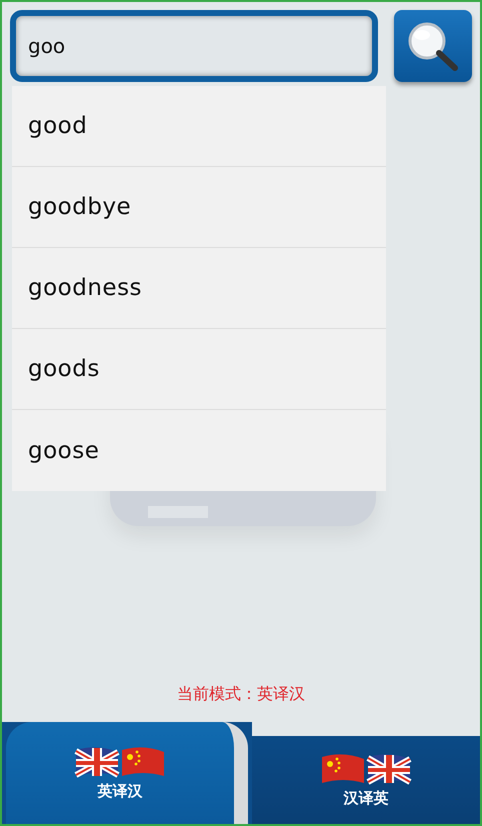 This screenshot has height=826, width=482. What do you see at coordinates (433, 46) in the screenshot?
I see `search-button` at bounding box center [433, 46].